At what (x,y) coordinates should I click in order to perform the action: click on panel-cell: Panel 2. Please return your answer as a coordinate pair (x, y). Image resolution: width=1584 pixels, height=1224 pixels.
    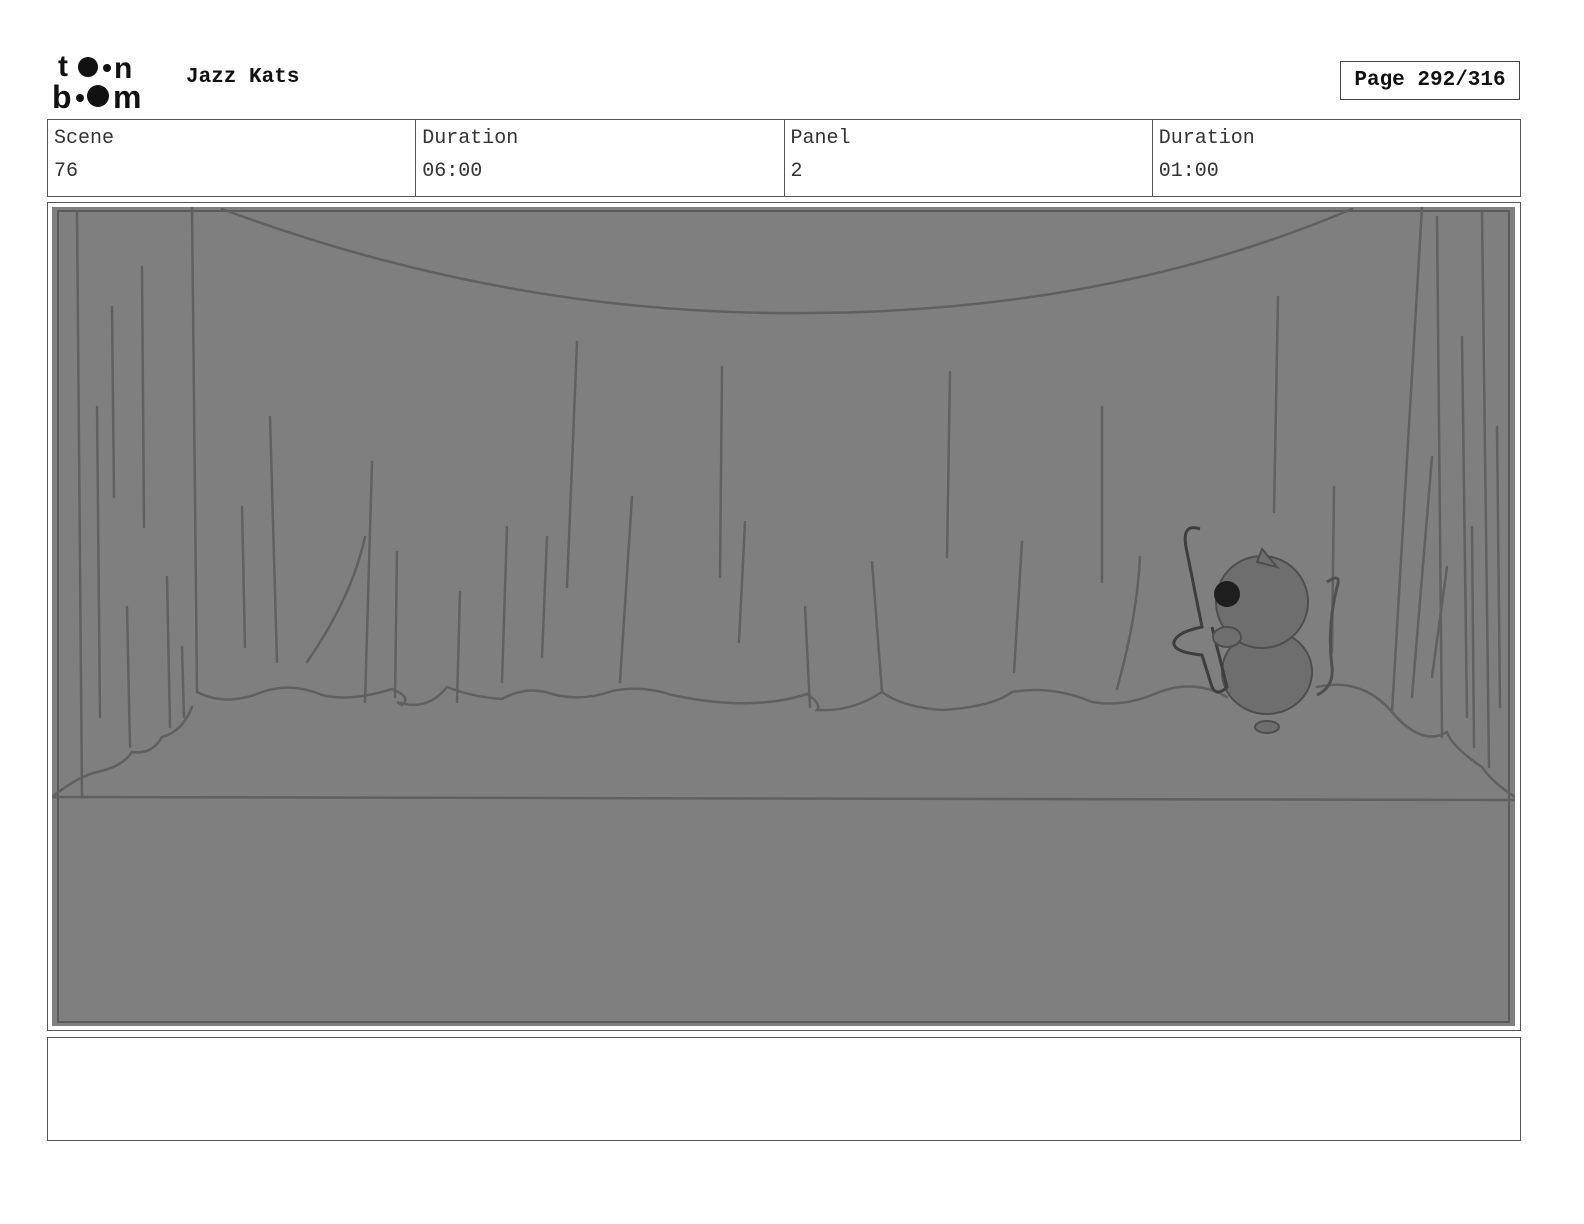
    Looking at the image, I should click on (969, 158).